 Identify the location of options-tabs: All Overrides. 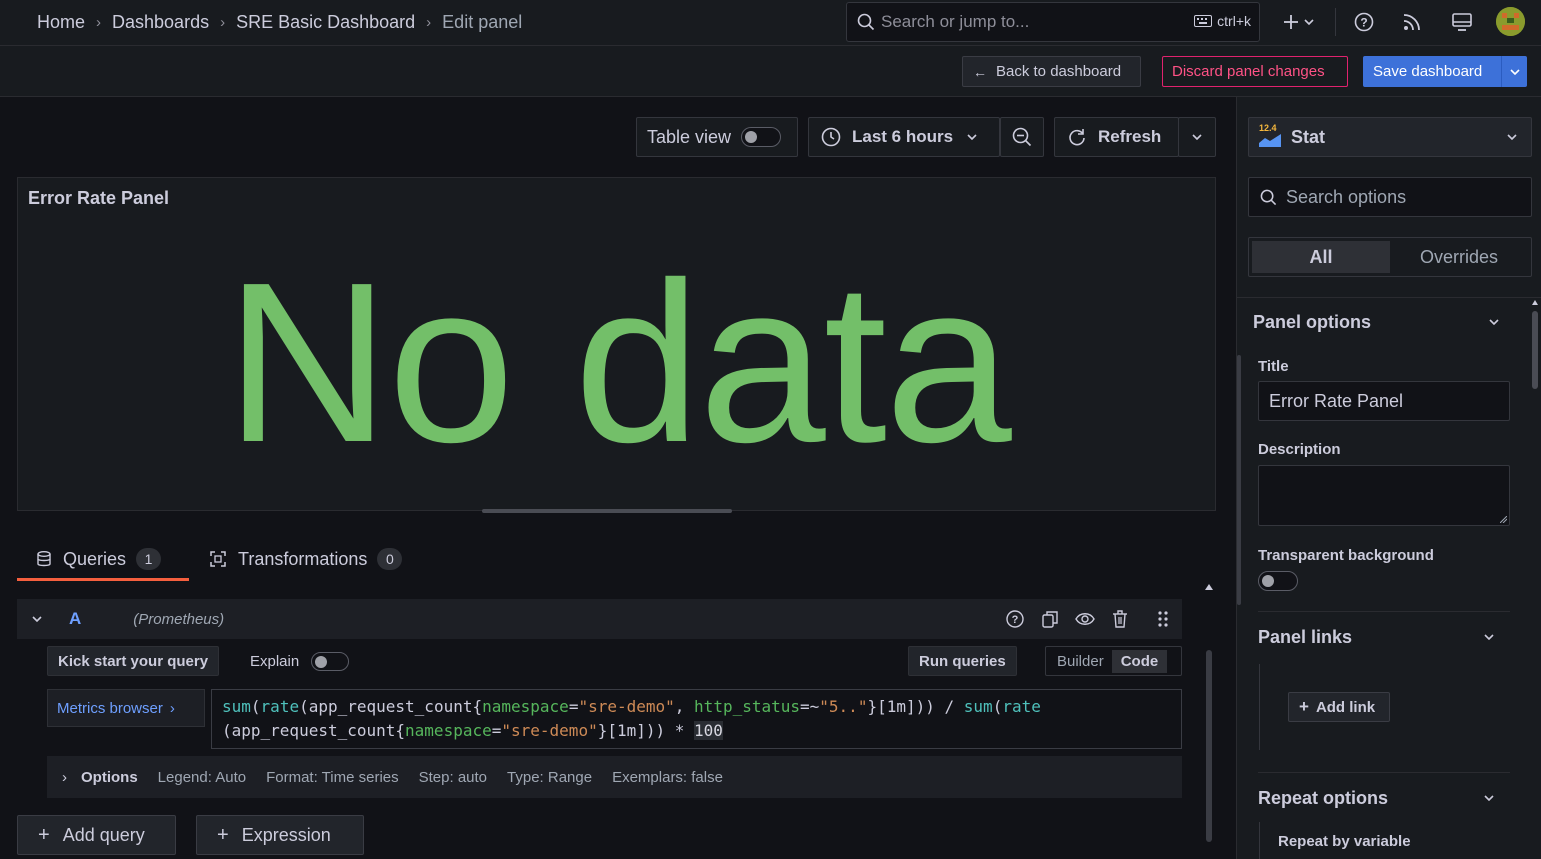
(1390, 257).